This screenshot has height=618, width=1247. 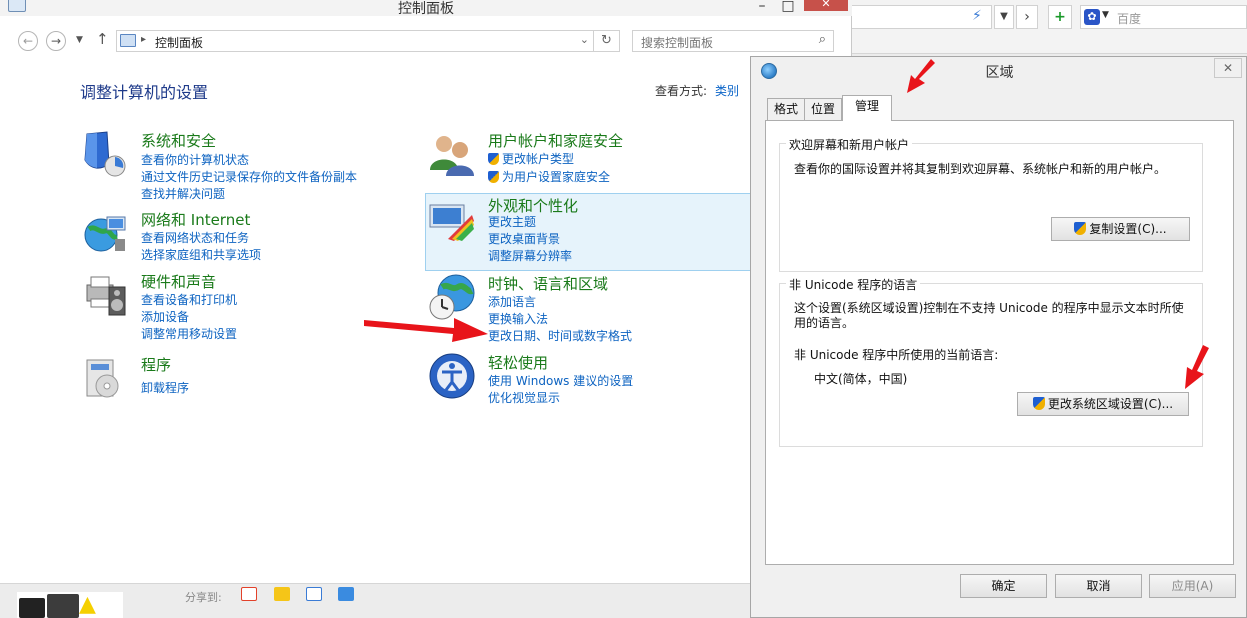 I want to click on chevron-down-icon: ⌄, so click(x=584, y=39).